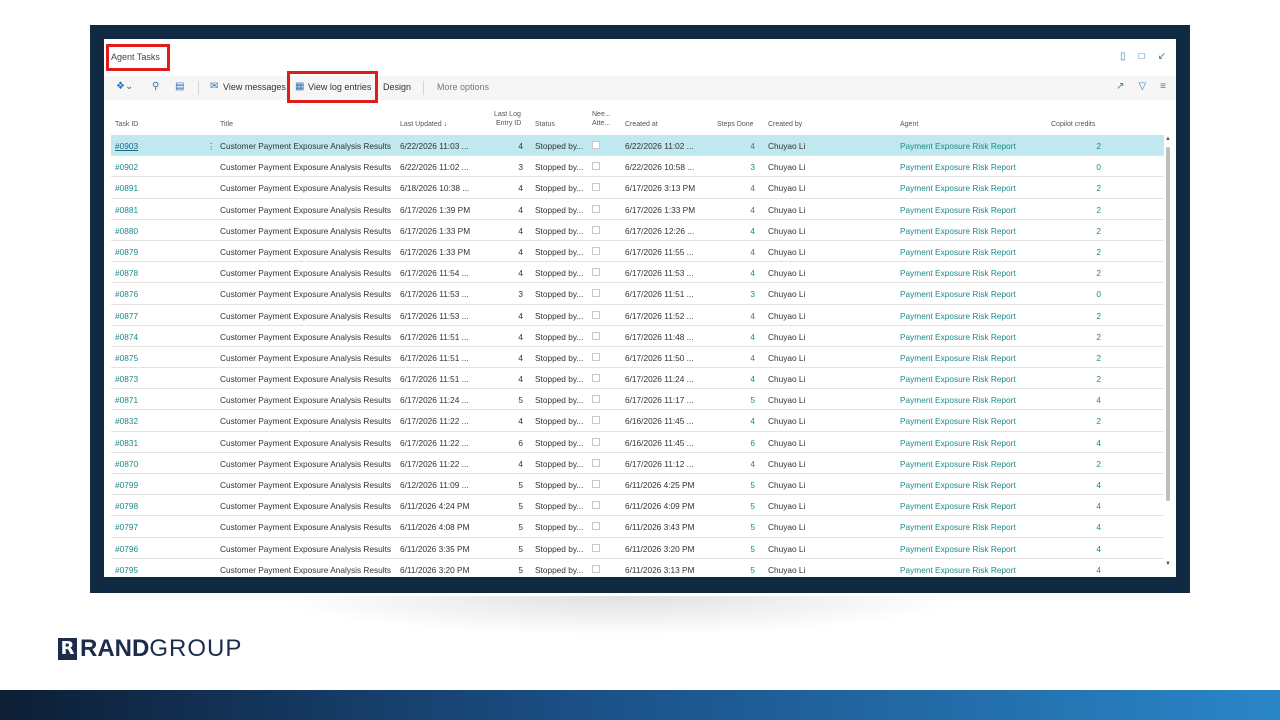 The image size is (1280, 720). I want to click on task-id-link: #0871, so click(126, 400).